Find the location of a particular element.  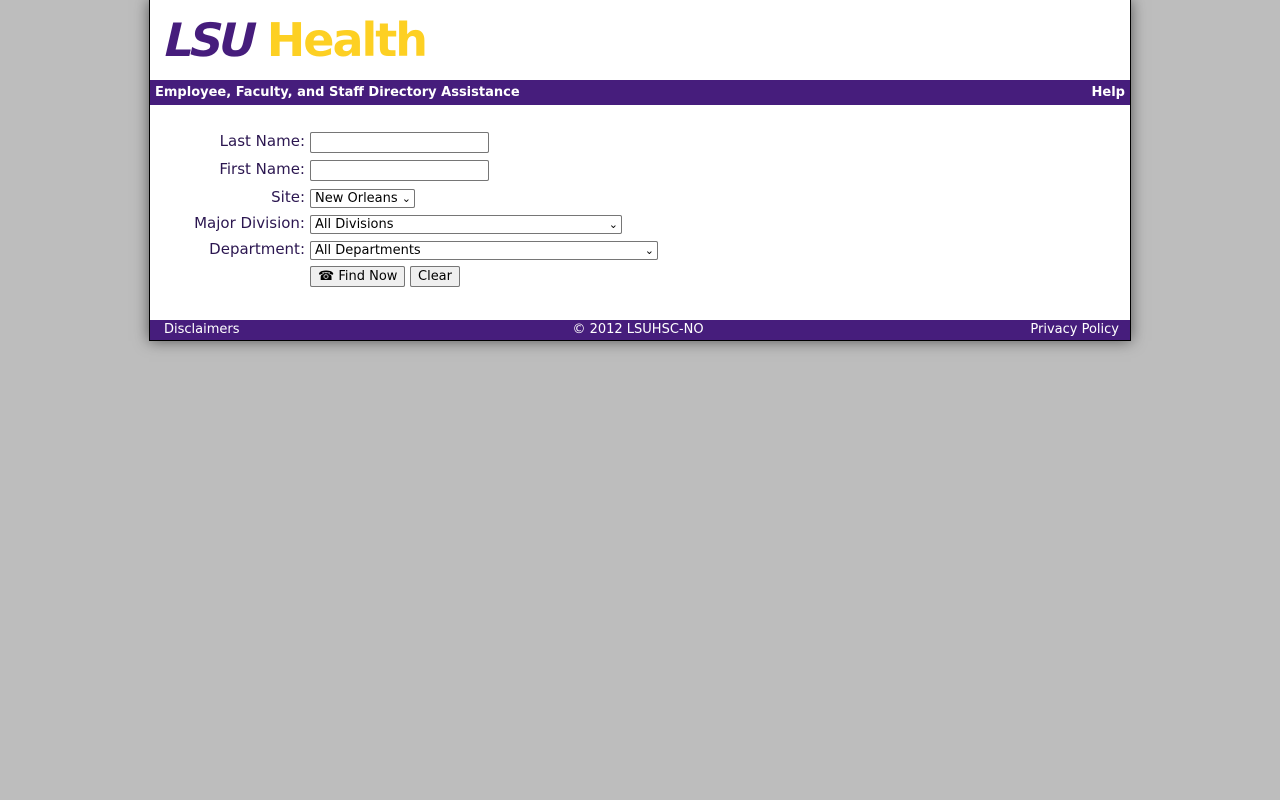

department-selected-value: All Departments is located at coordinates (368, 250).